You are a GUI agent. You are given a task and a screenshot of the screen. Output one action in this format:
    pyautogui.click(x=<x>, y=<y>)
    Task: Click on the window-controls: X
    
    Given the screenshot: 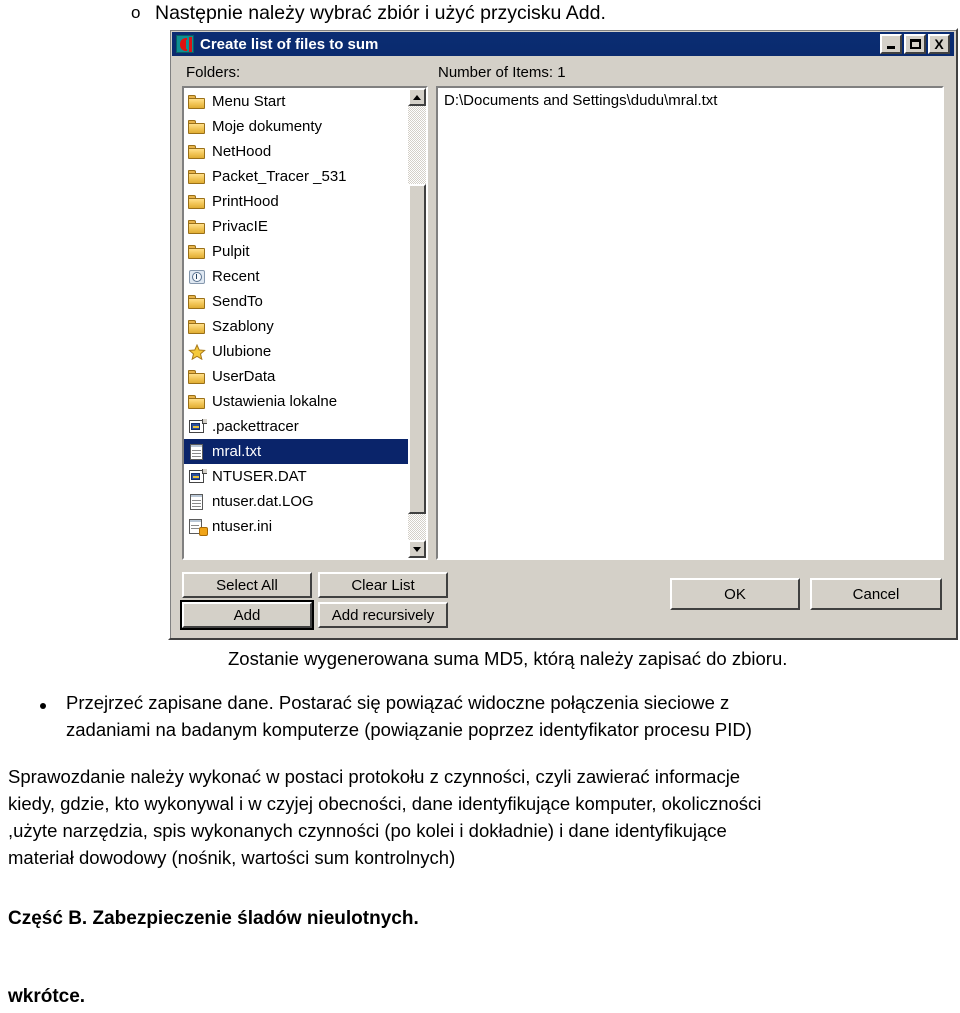 What is the action you would take?
    pyautogui.click(x=916, y=44)
    